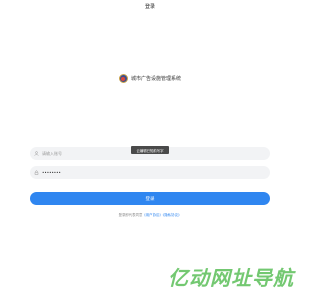  I want to click on tooltip: 云编辑已知前写字, so click(150, 150).